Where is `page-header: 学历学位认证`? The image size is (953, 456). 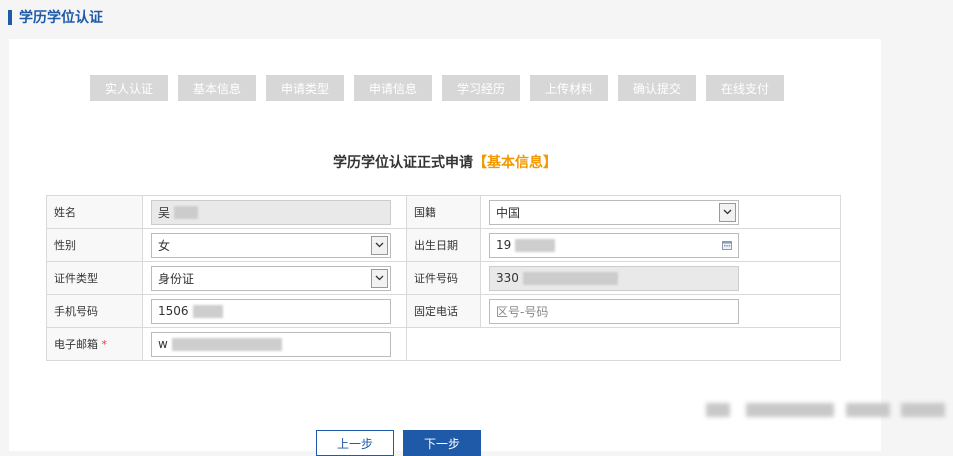
page-header: 学历学位认证 is located at coordinates (55, 17).